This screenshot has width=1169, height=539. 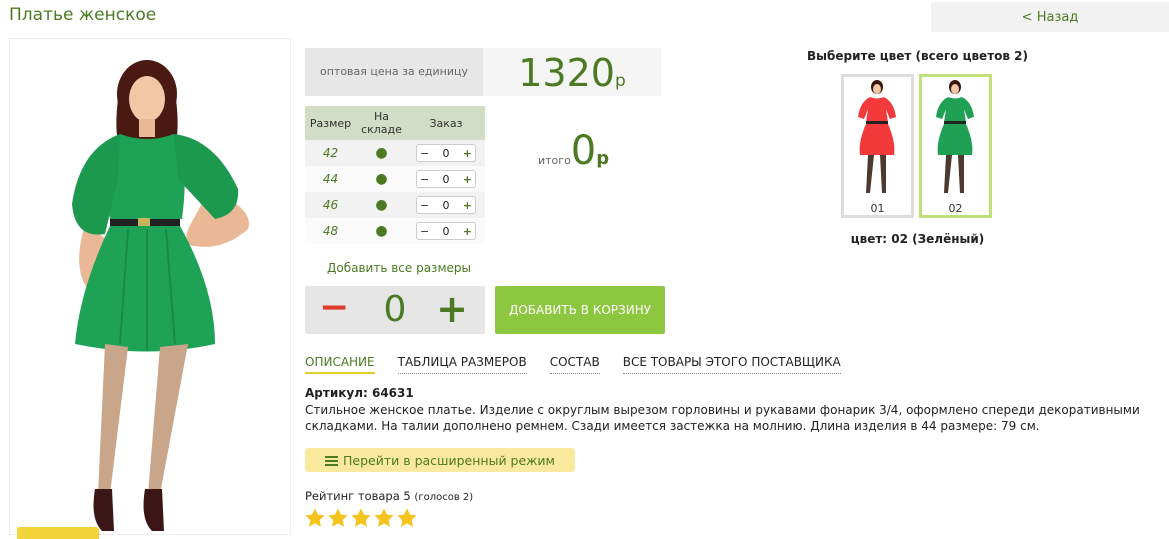 I want to click on rating-stars, so click(x=361, y=518).